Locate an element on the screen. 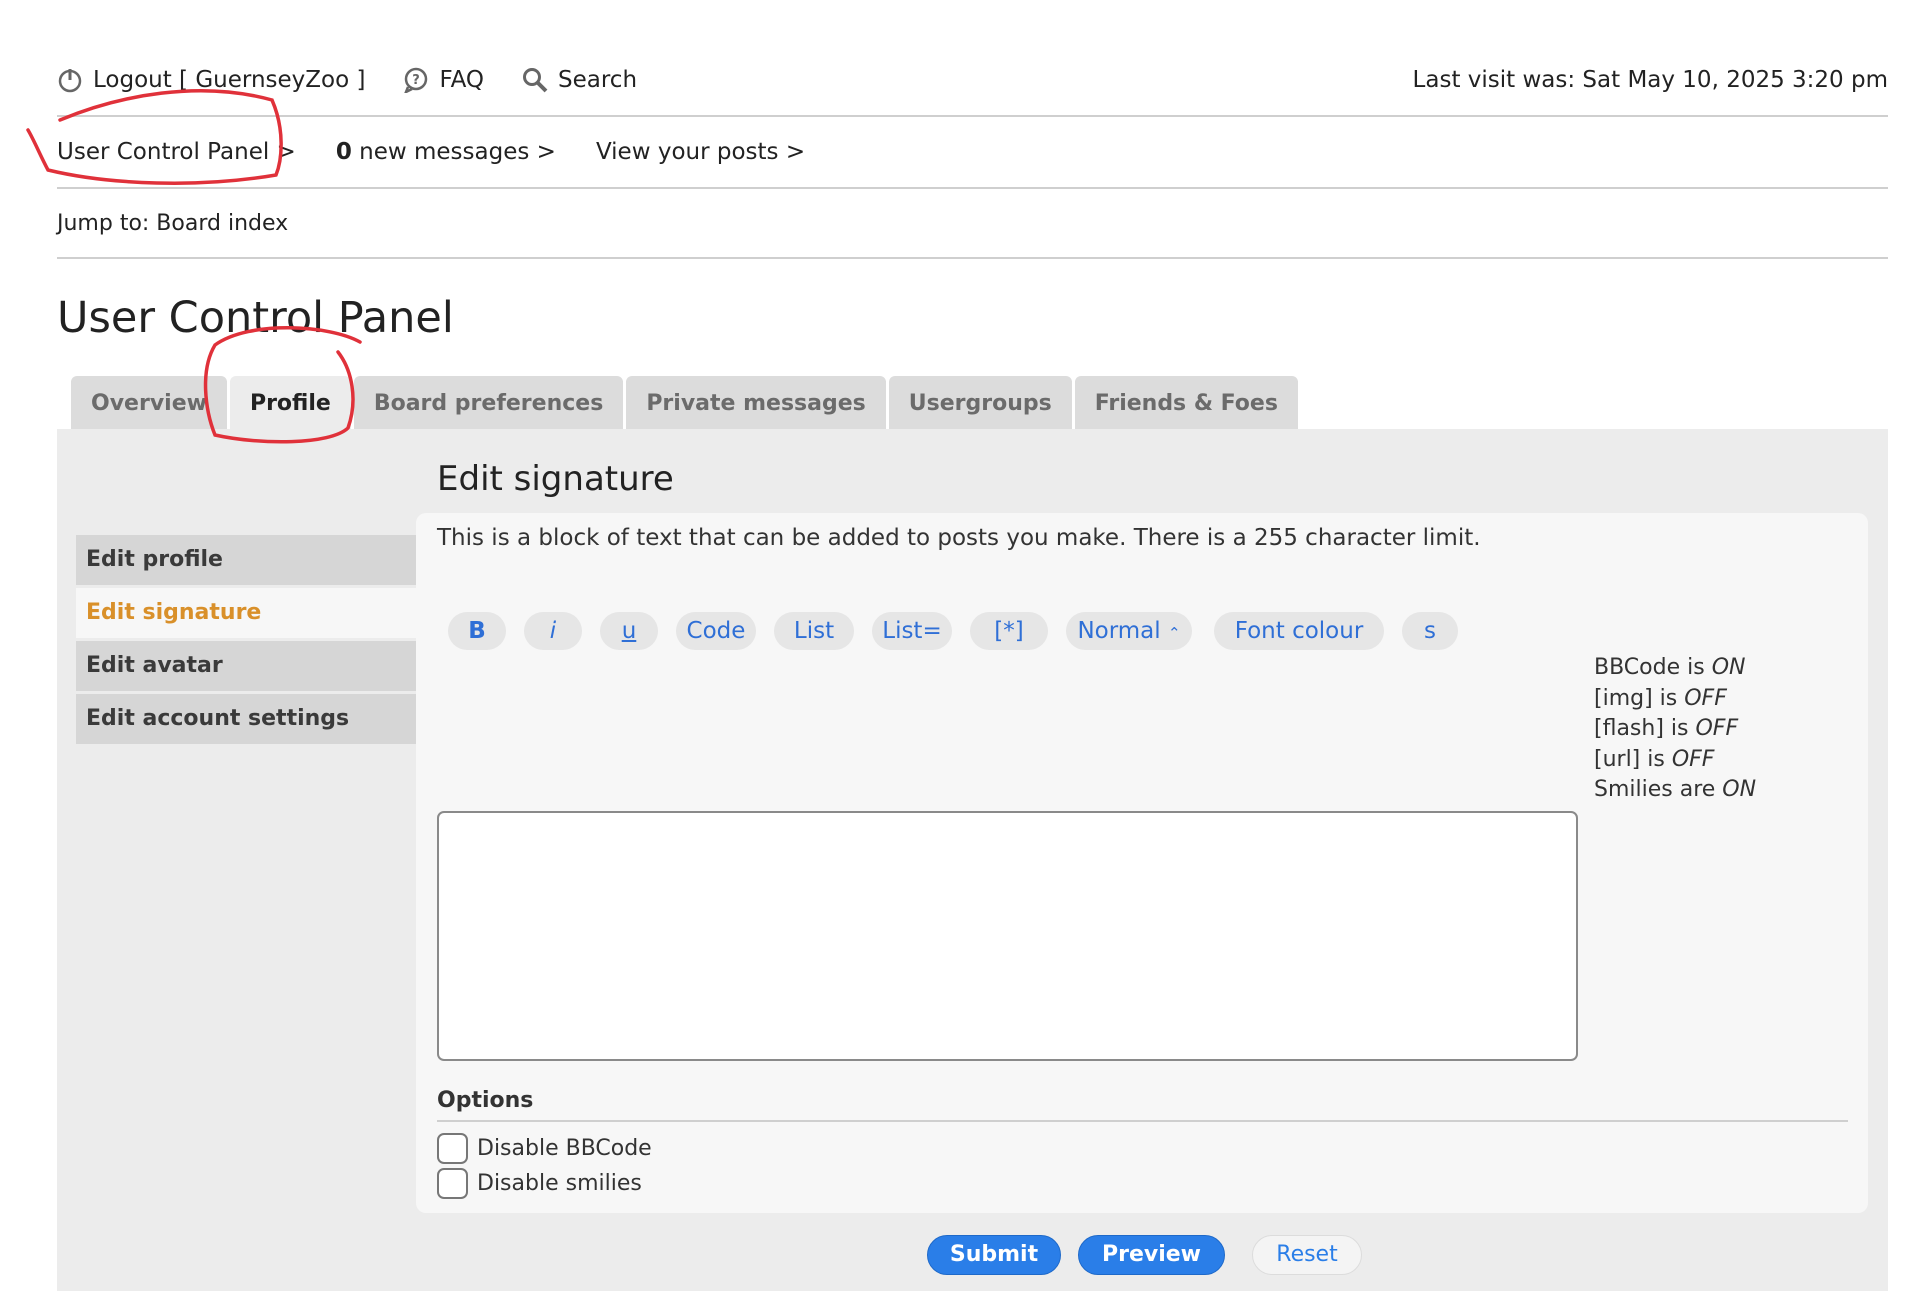 Image resolution: width=1915 pixels, height=1315 pixels. status-img-label: [img] is is located at coordinates (1639, 698).